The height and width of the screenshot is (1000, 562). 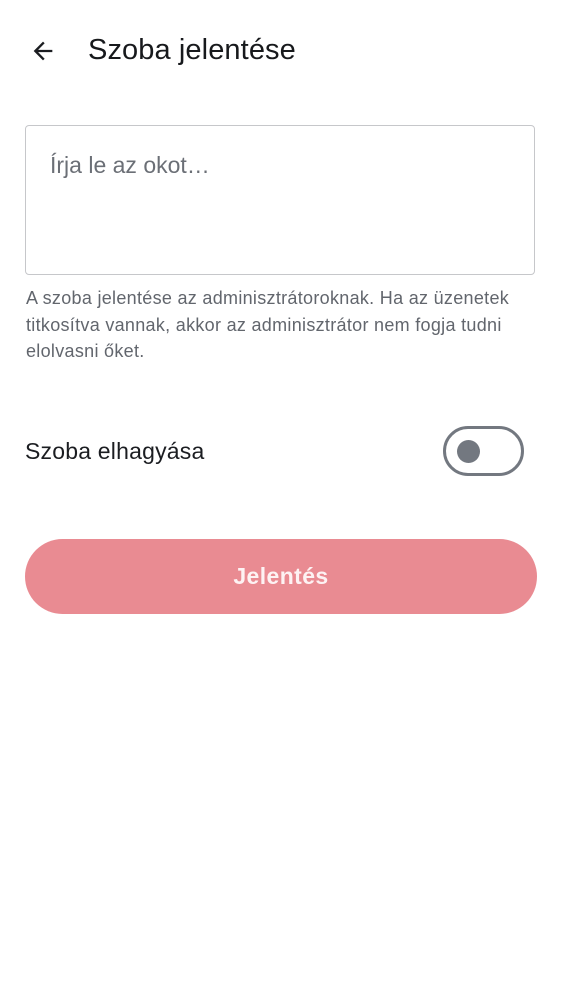 I want to click on reason-field, so click(x=280, y=200).